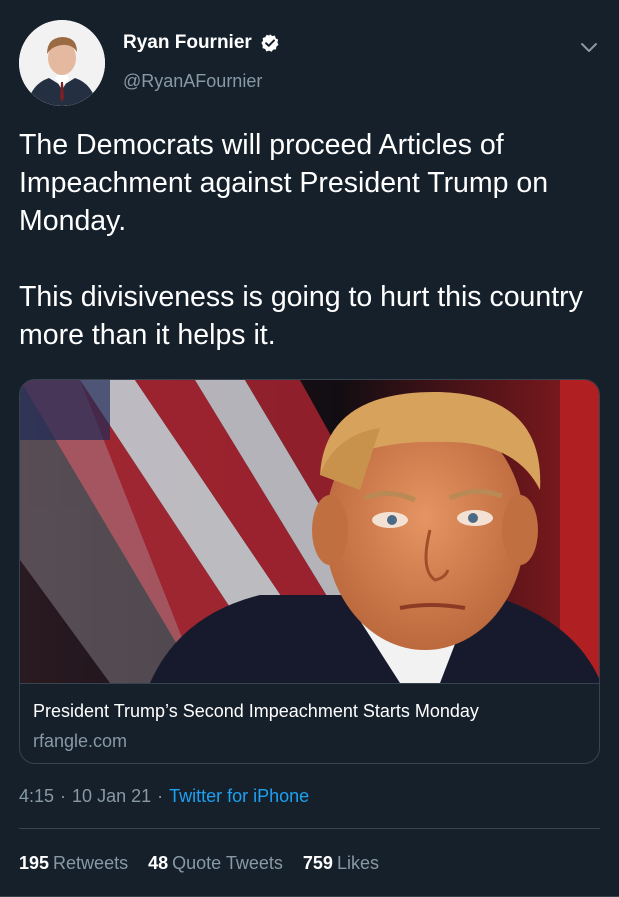 This screenshot has height=897, width=619. I want to click on tweet-meta: 4:15 · 10 Jan 21 · Twitter for iPhone, so click(164, 796).